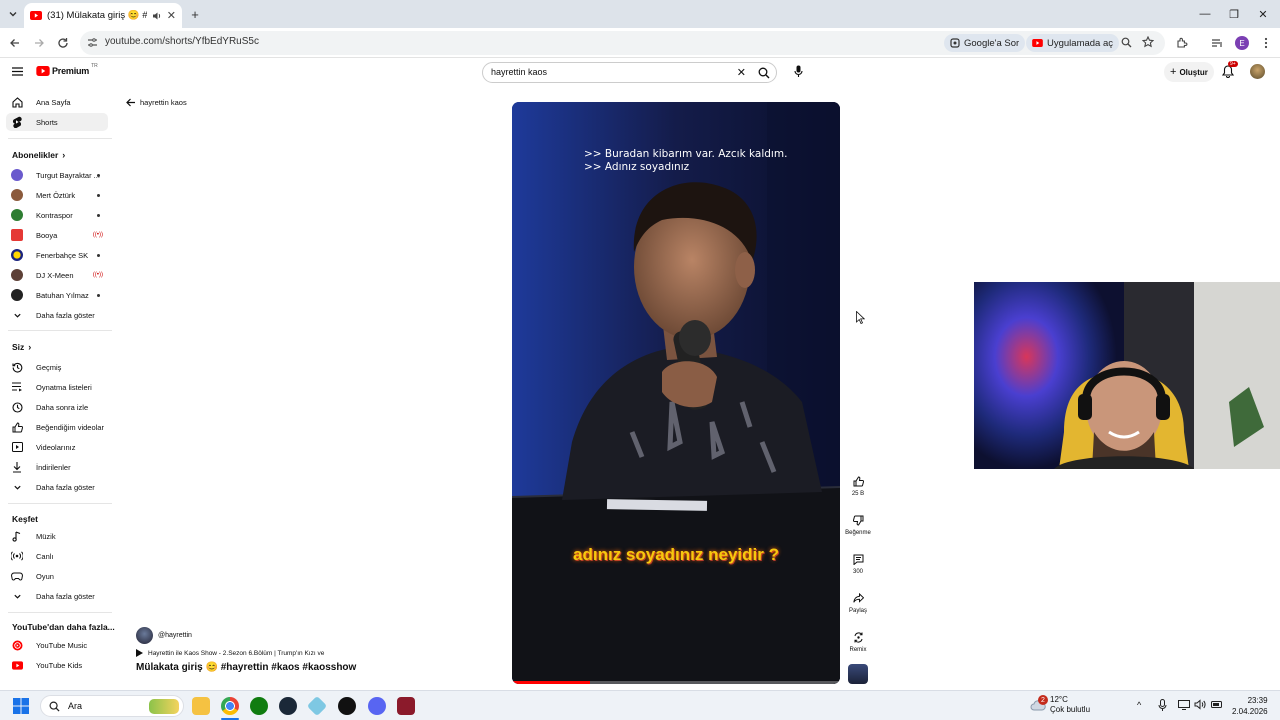 This screenshot has width=1280, height=720. Describe the element at coordinates (21, 347) in the screenshot. I see `you-header: Siz ›` at that location.